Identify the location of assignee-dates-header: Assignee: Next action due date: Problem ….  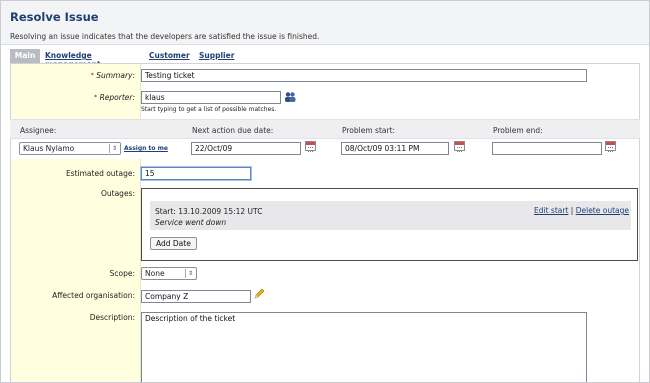
(325, 129).